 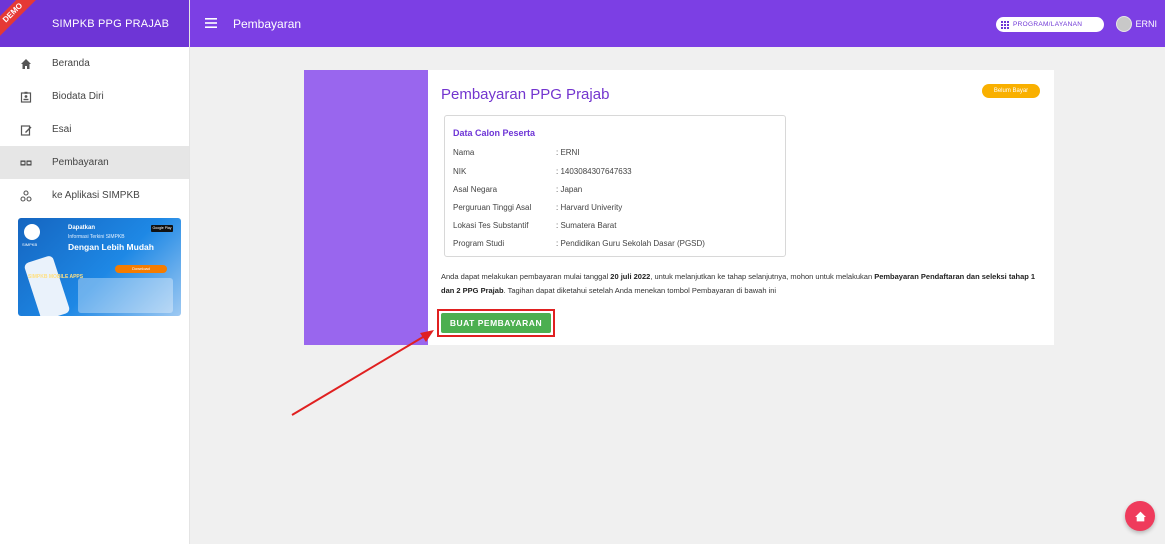 I want to click on grid-icon, so click(x=1005, y=24).